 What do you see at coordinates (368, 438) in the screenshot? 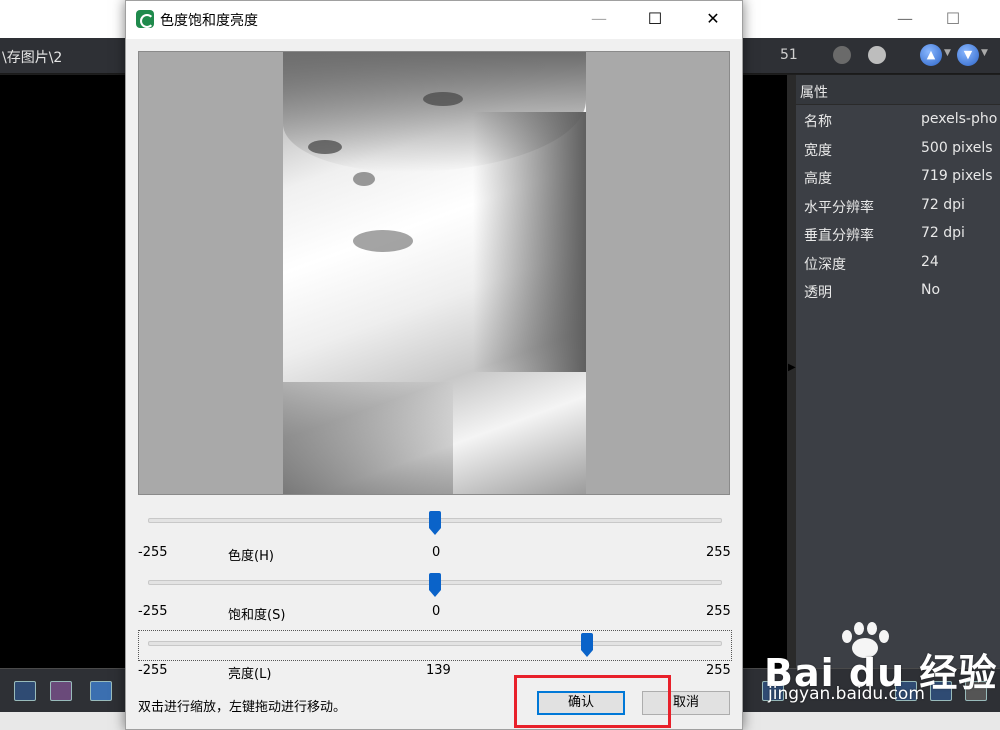
I see `photo-shadow` at bounding box center [368, 438].